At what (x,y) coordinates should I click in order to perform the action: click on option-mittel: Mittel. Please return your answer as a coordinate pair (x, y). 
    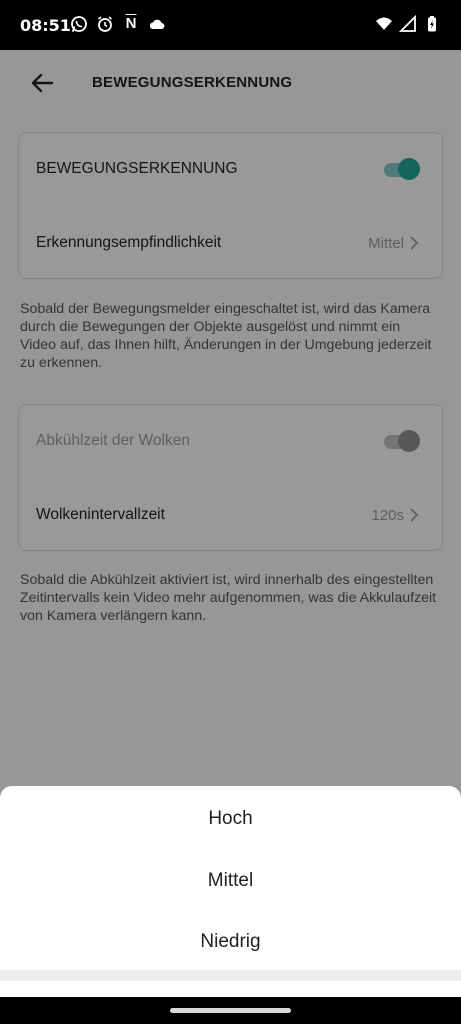
    Looking at the image, I should click on (230, 880).